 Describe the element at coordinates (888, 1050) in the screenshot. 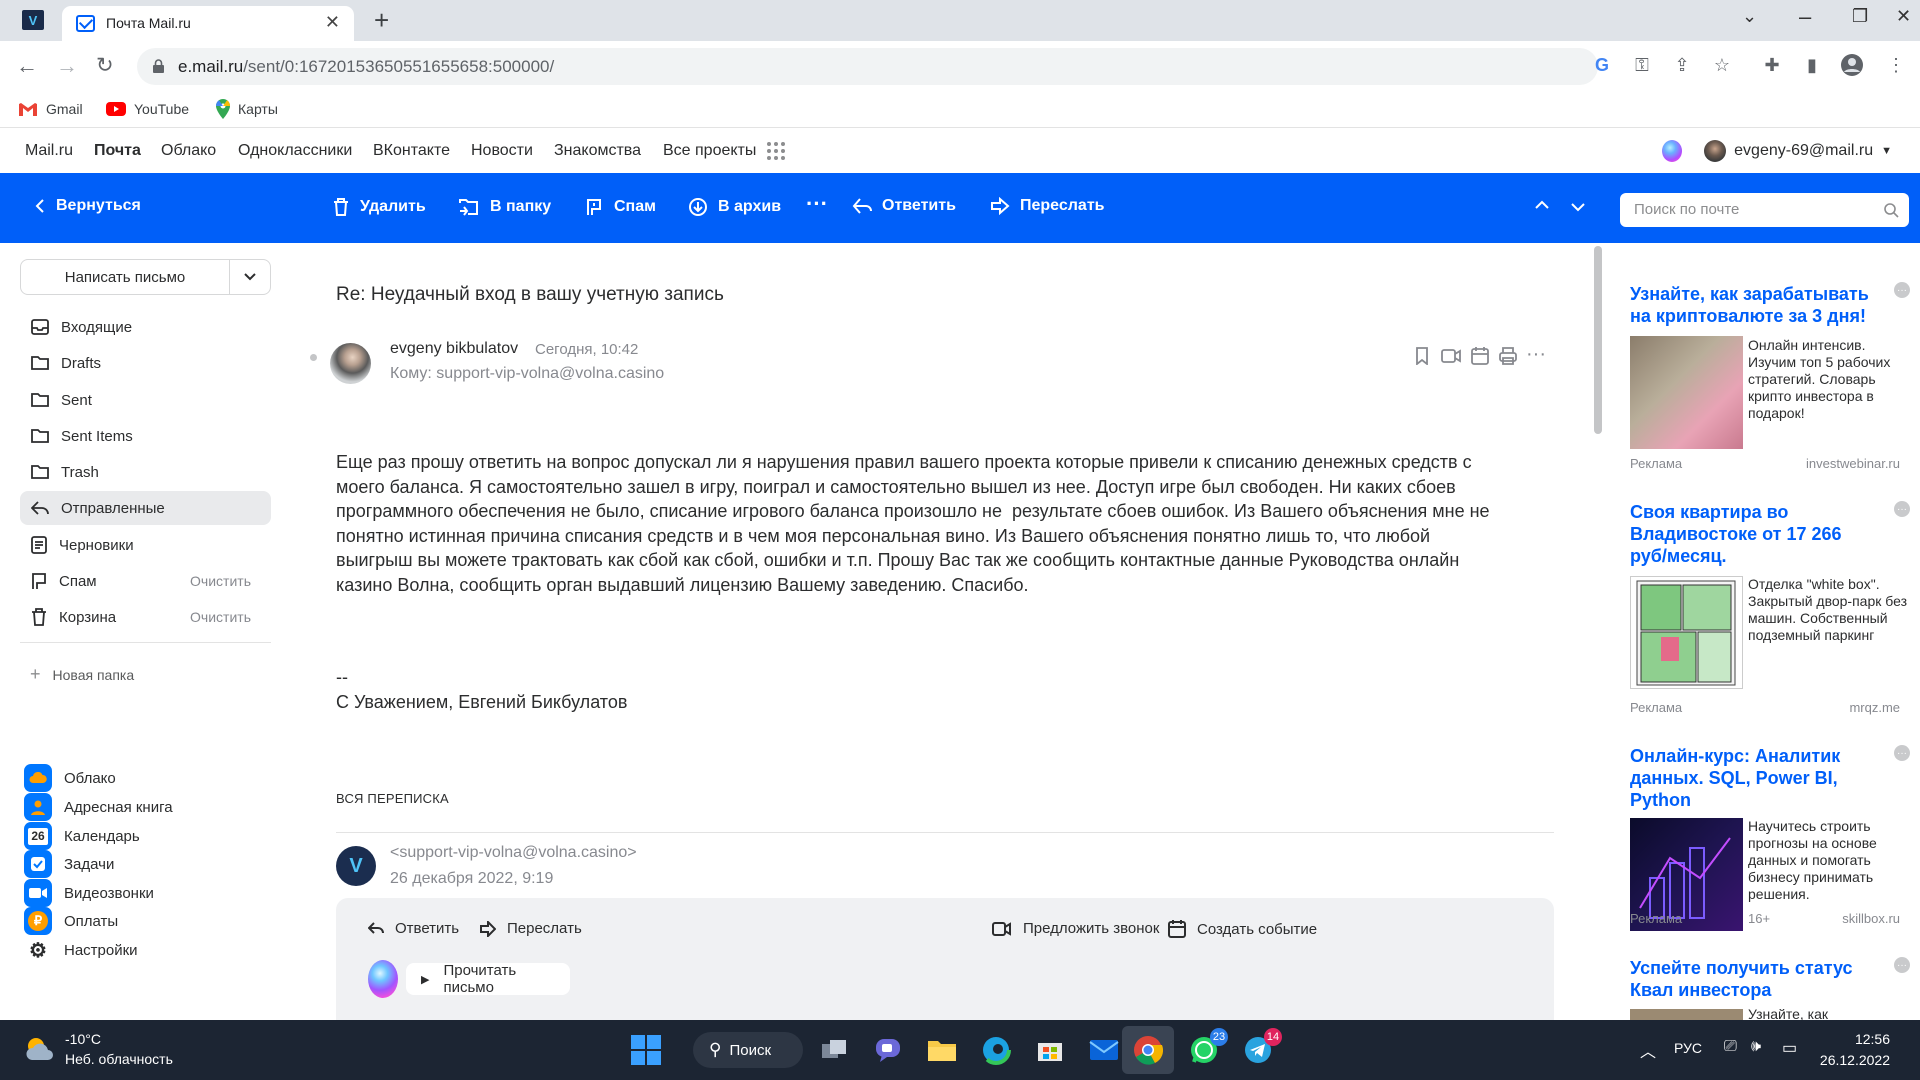

I see `teams-chat-icon` at that location.